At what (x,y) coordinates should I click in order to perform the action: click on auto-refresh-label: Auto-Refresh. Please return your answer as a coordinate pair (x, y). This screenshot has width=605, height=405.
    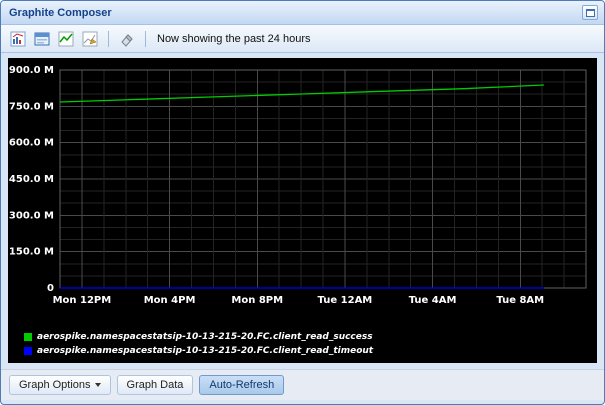
    Looking at the image, I should click on (242, 385).